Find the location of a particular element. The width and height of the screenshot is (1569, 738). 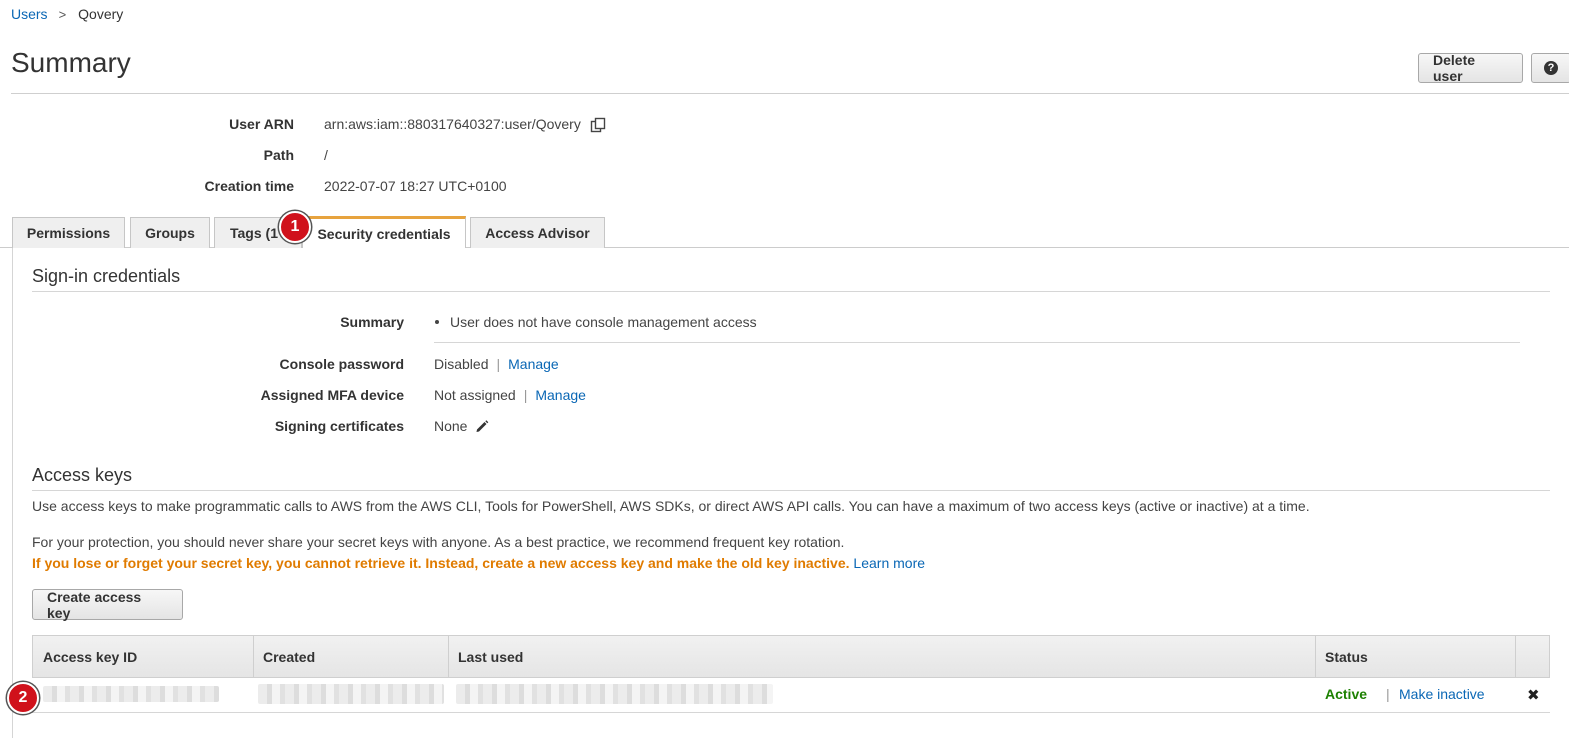

path-label: Path is located at coordinates (278, 155).